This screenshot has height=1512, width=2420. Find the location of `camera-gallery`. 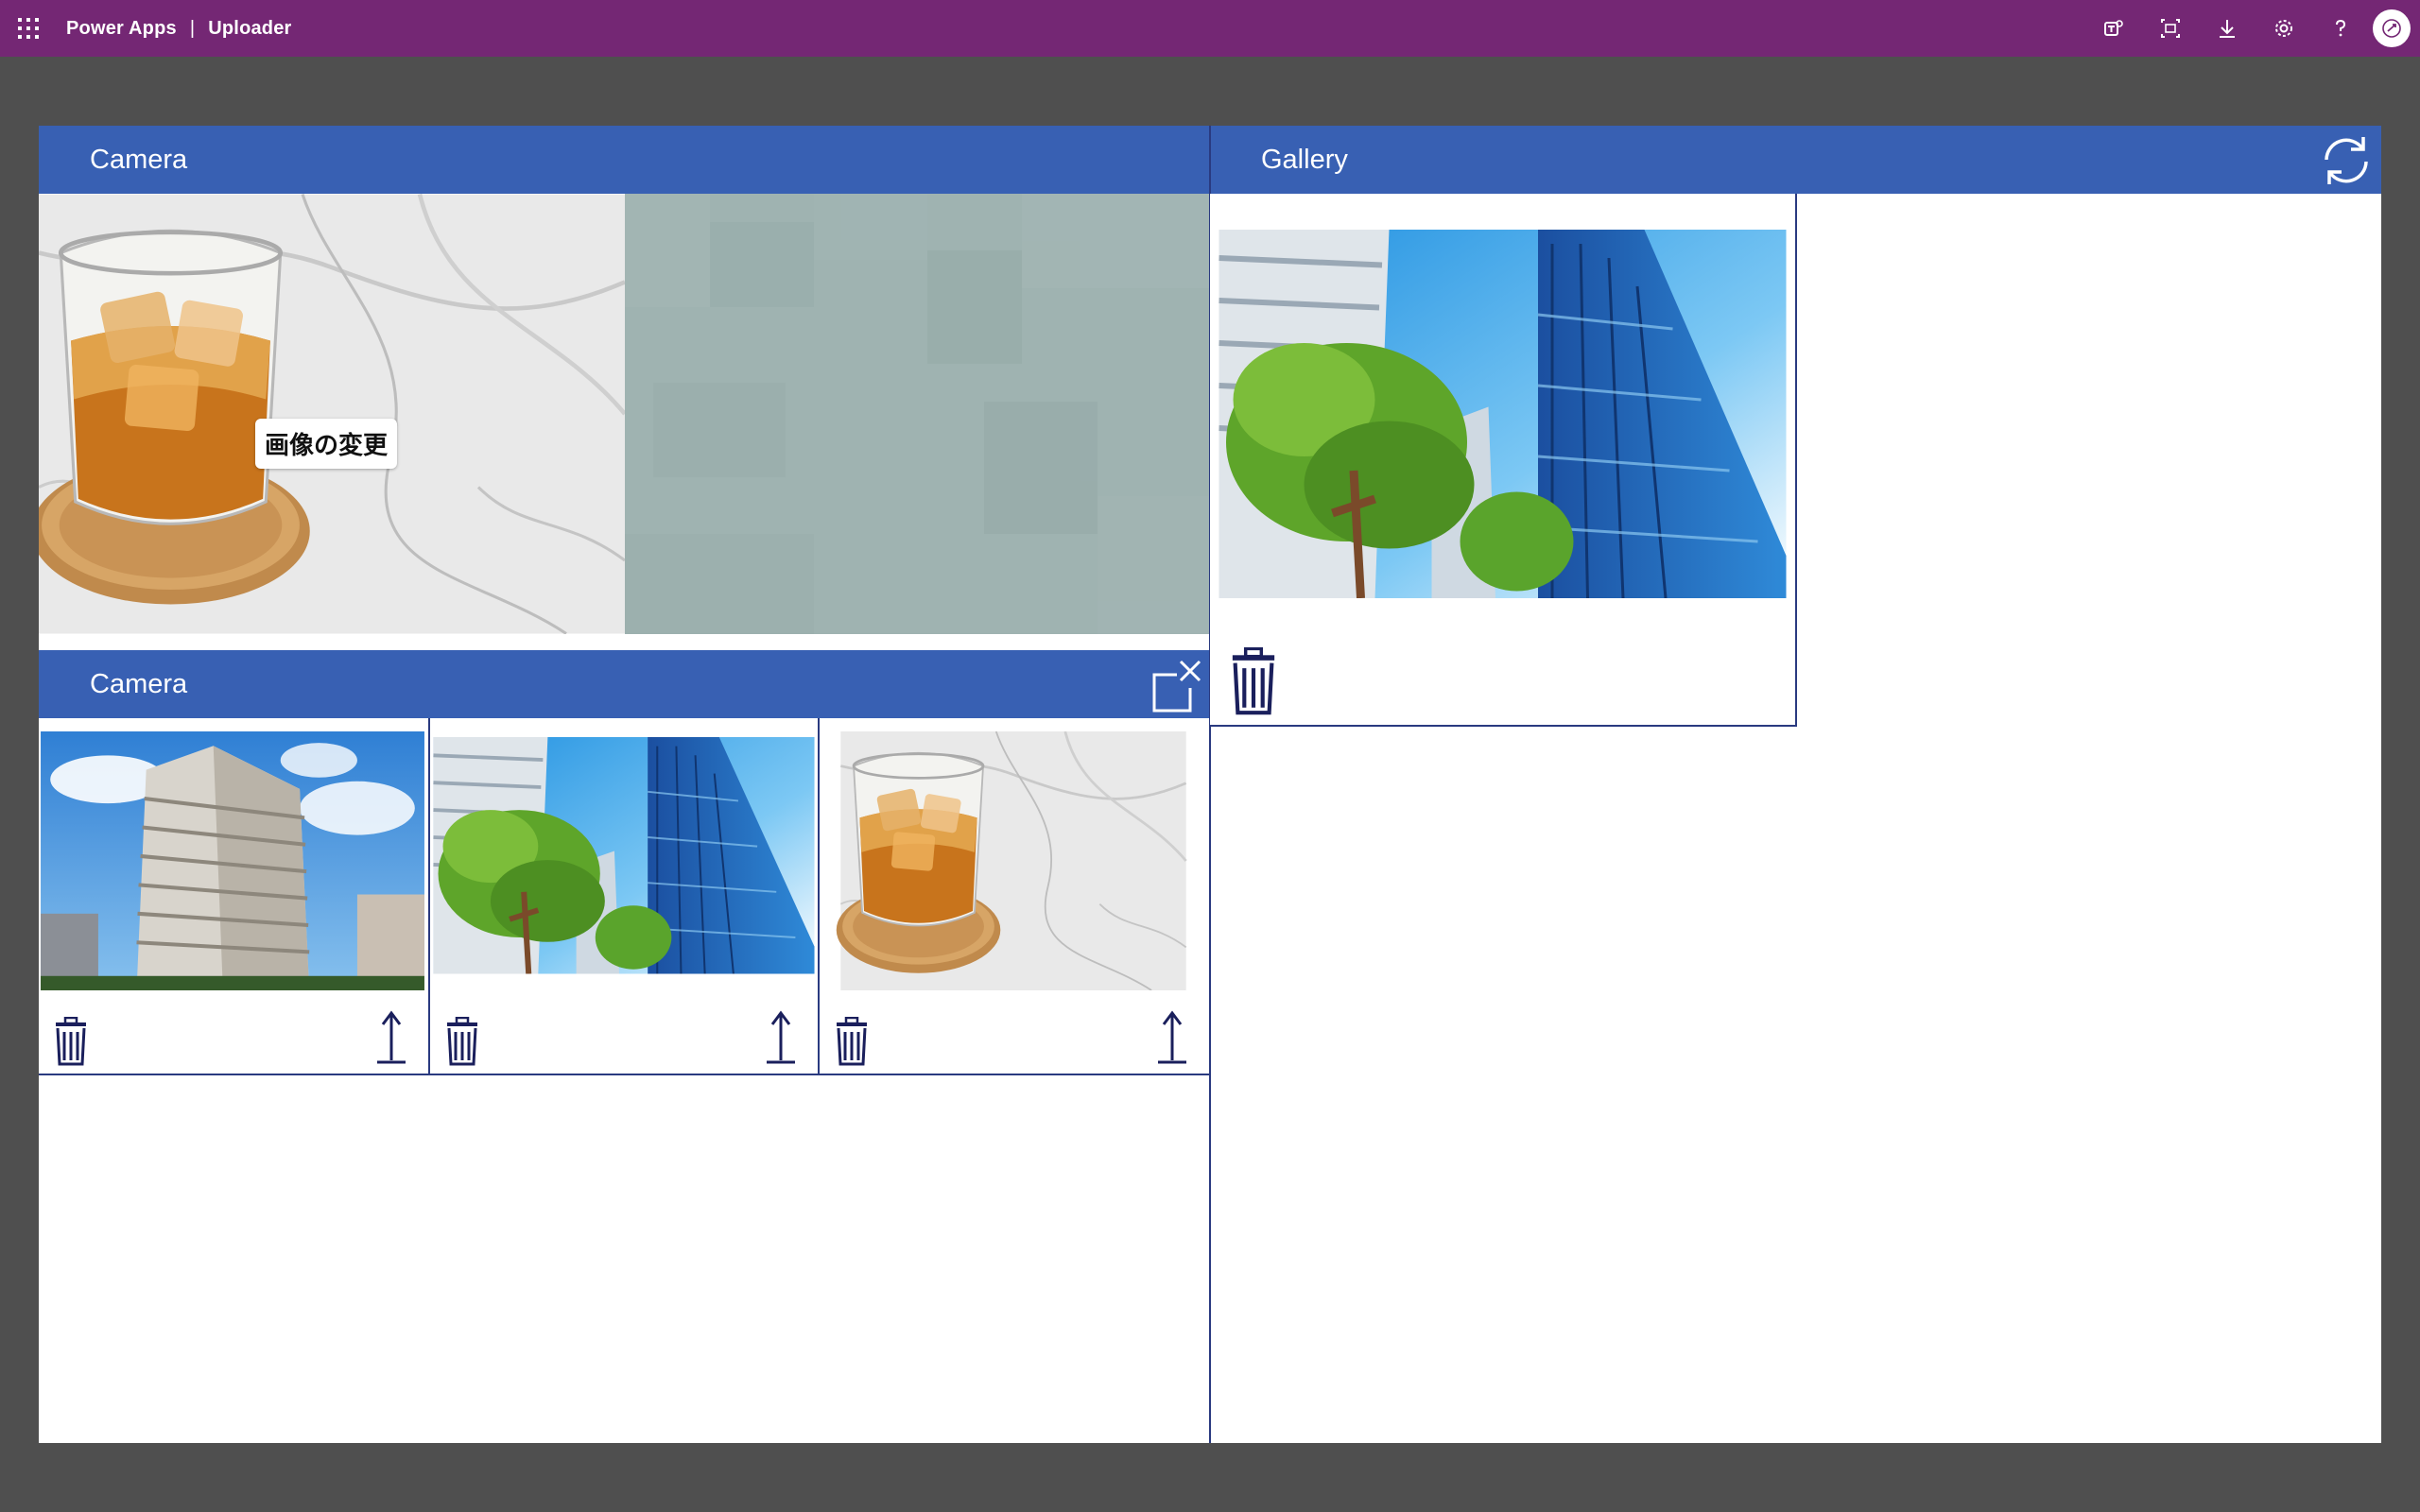

camera-gallery is located at coordinates (624, 896).